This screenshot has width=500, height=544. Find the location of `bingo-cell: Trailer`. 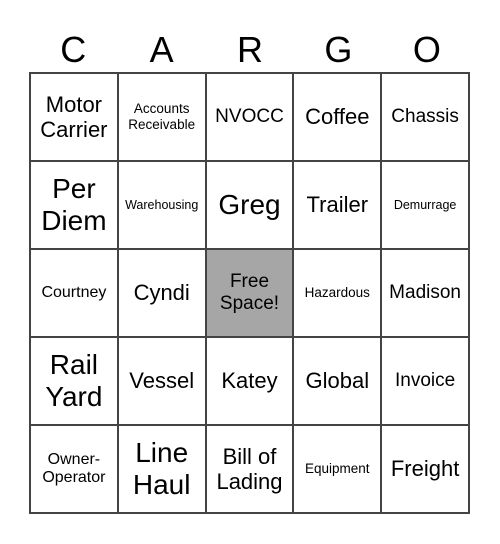

bingo-cell: Trailer is located at coordinates (337, 205).